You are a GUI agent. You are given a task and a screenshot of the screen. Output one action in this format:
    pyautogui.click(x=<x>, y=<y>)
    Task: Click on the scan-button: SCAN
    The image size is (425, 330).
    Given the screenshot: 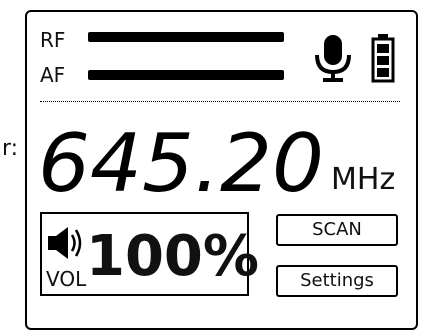 What is the action you would take?
    pyautogui.click(x=337, y=230)
    